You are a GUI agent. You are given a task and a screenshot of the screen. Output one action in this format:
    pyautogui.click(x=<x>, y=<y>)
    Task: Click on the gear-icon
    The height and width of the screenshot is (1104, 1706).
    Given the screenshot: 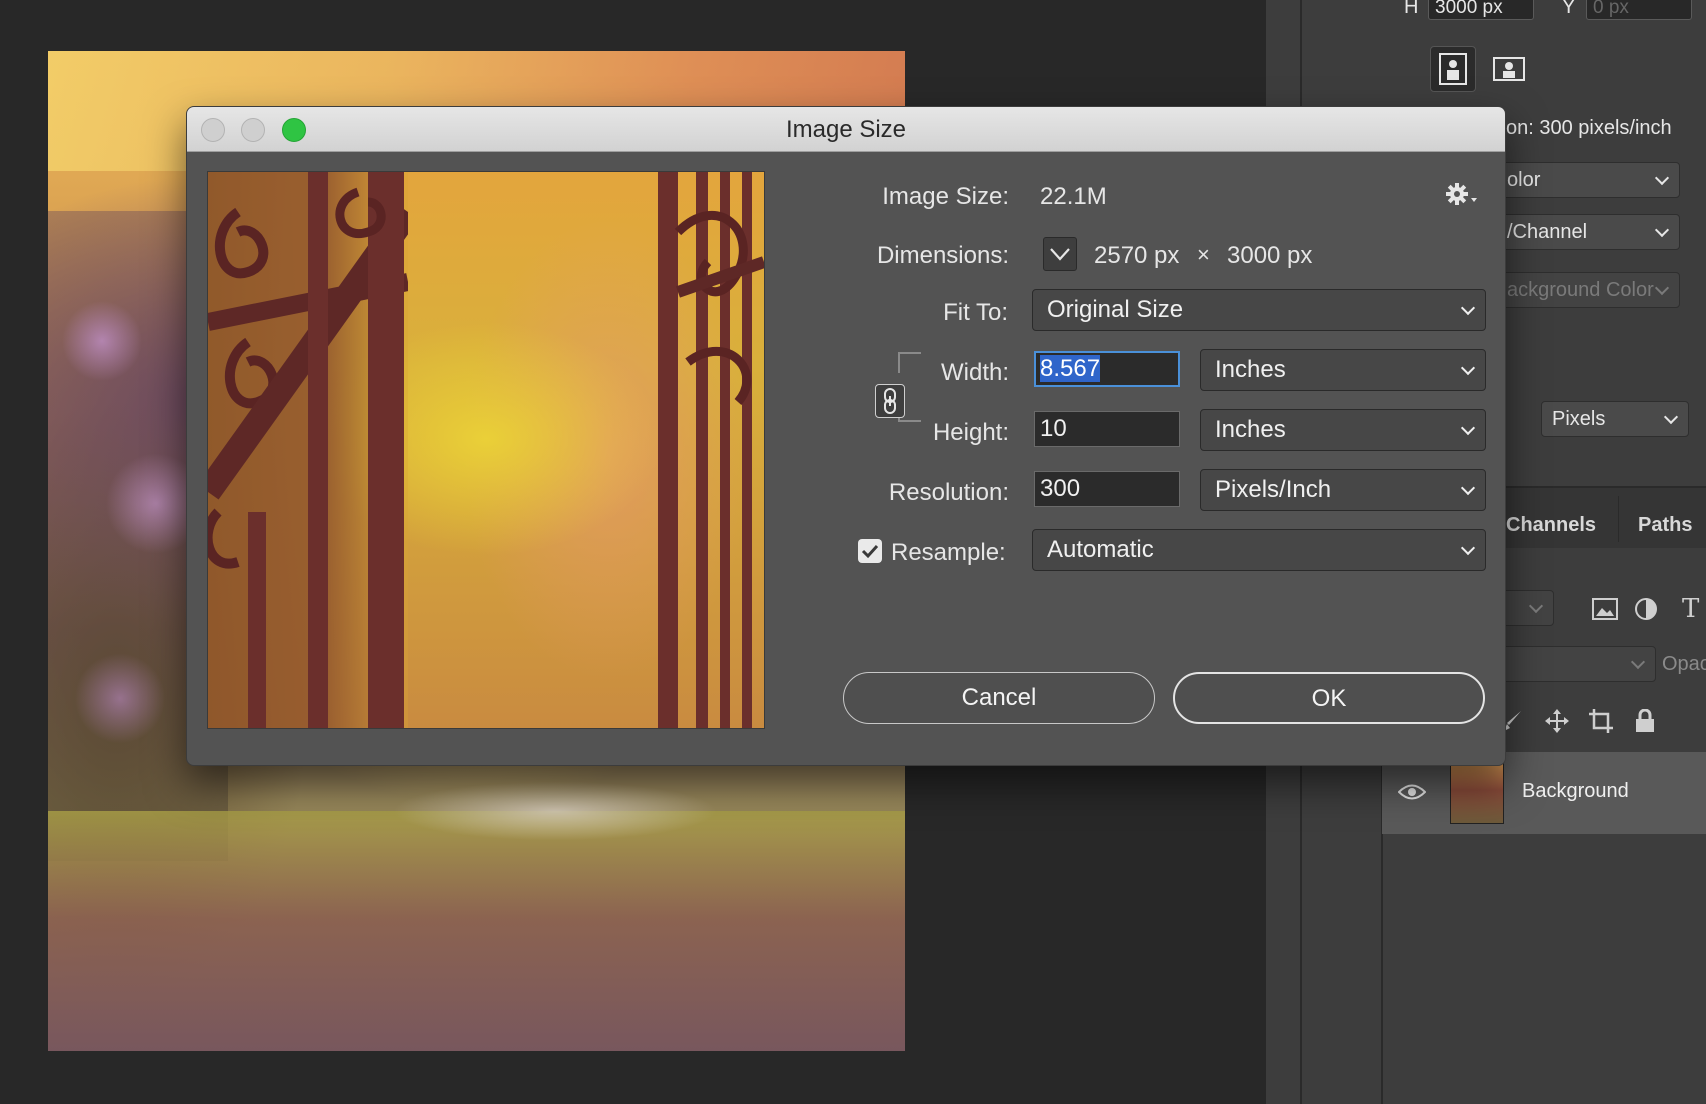 What is the action you would take?
    pyautogui.click(x=1461, y=194)
    